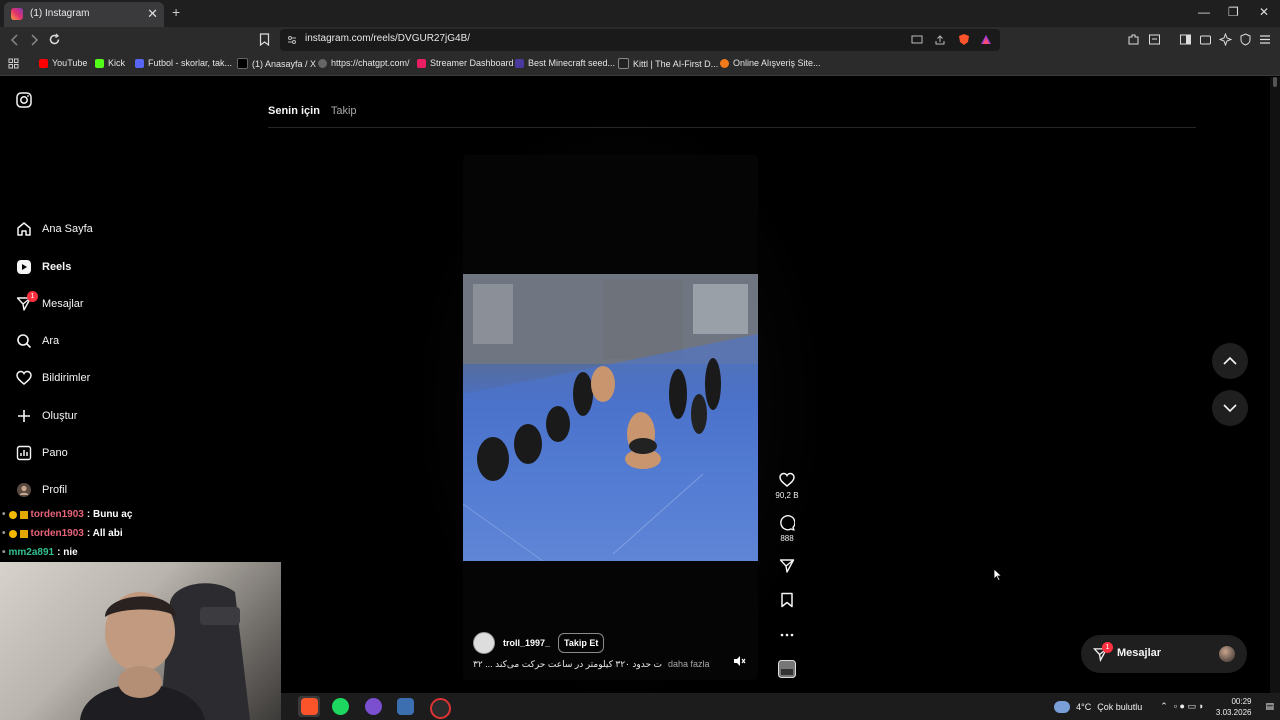 This screenshot has height=720, width=1280. Describe the element at coordinates (13, 63) in the screenshot. I see `apps-grid-icon` at that location.